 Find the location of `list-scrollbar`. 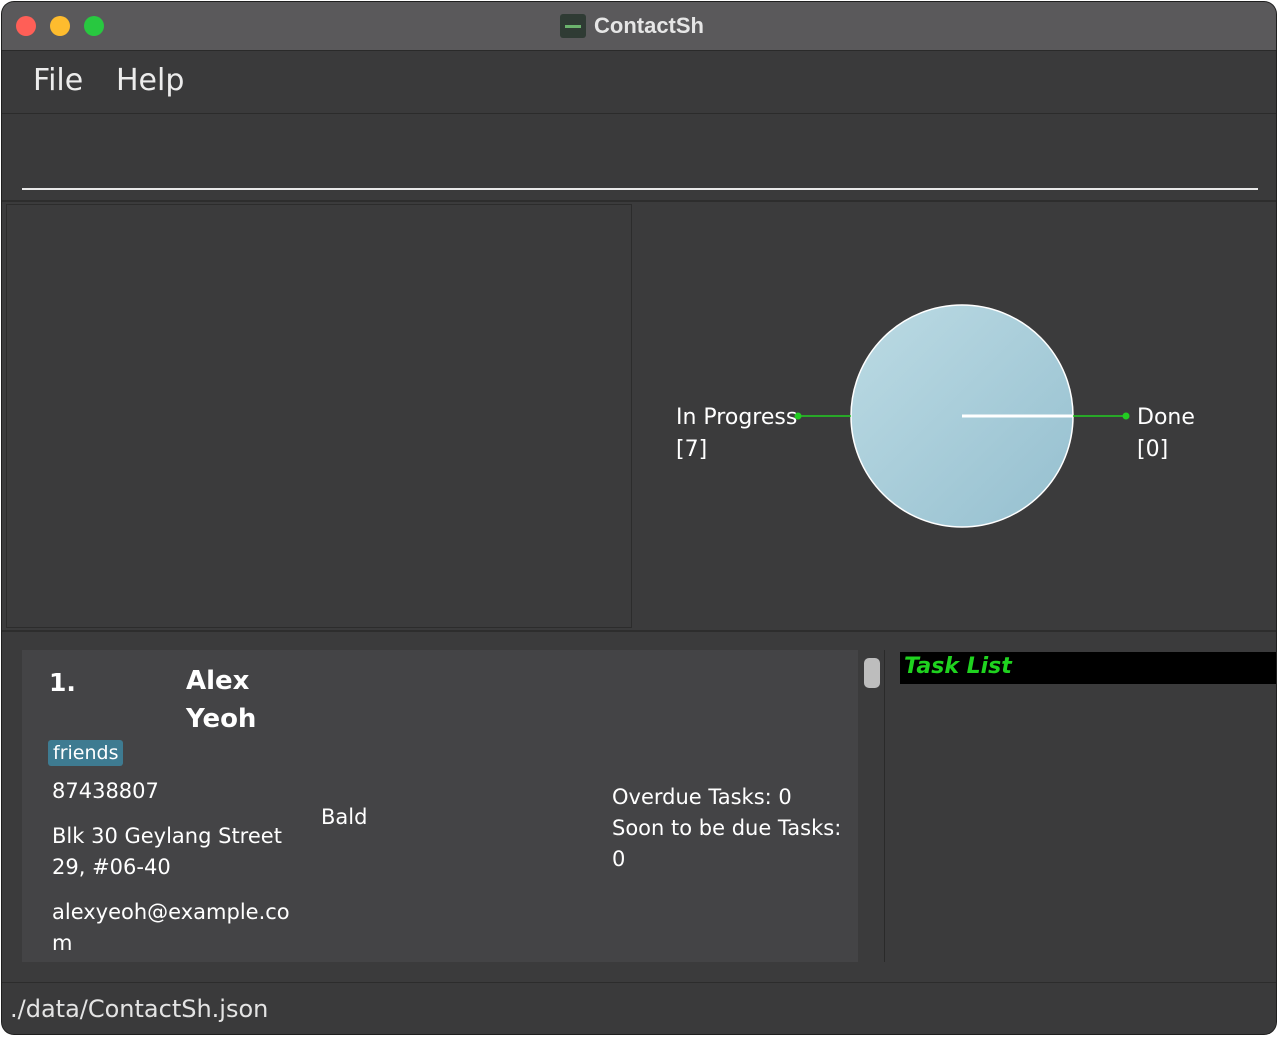

list-scrollbar is located at coordinates (872, 673).